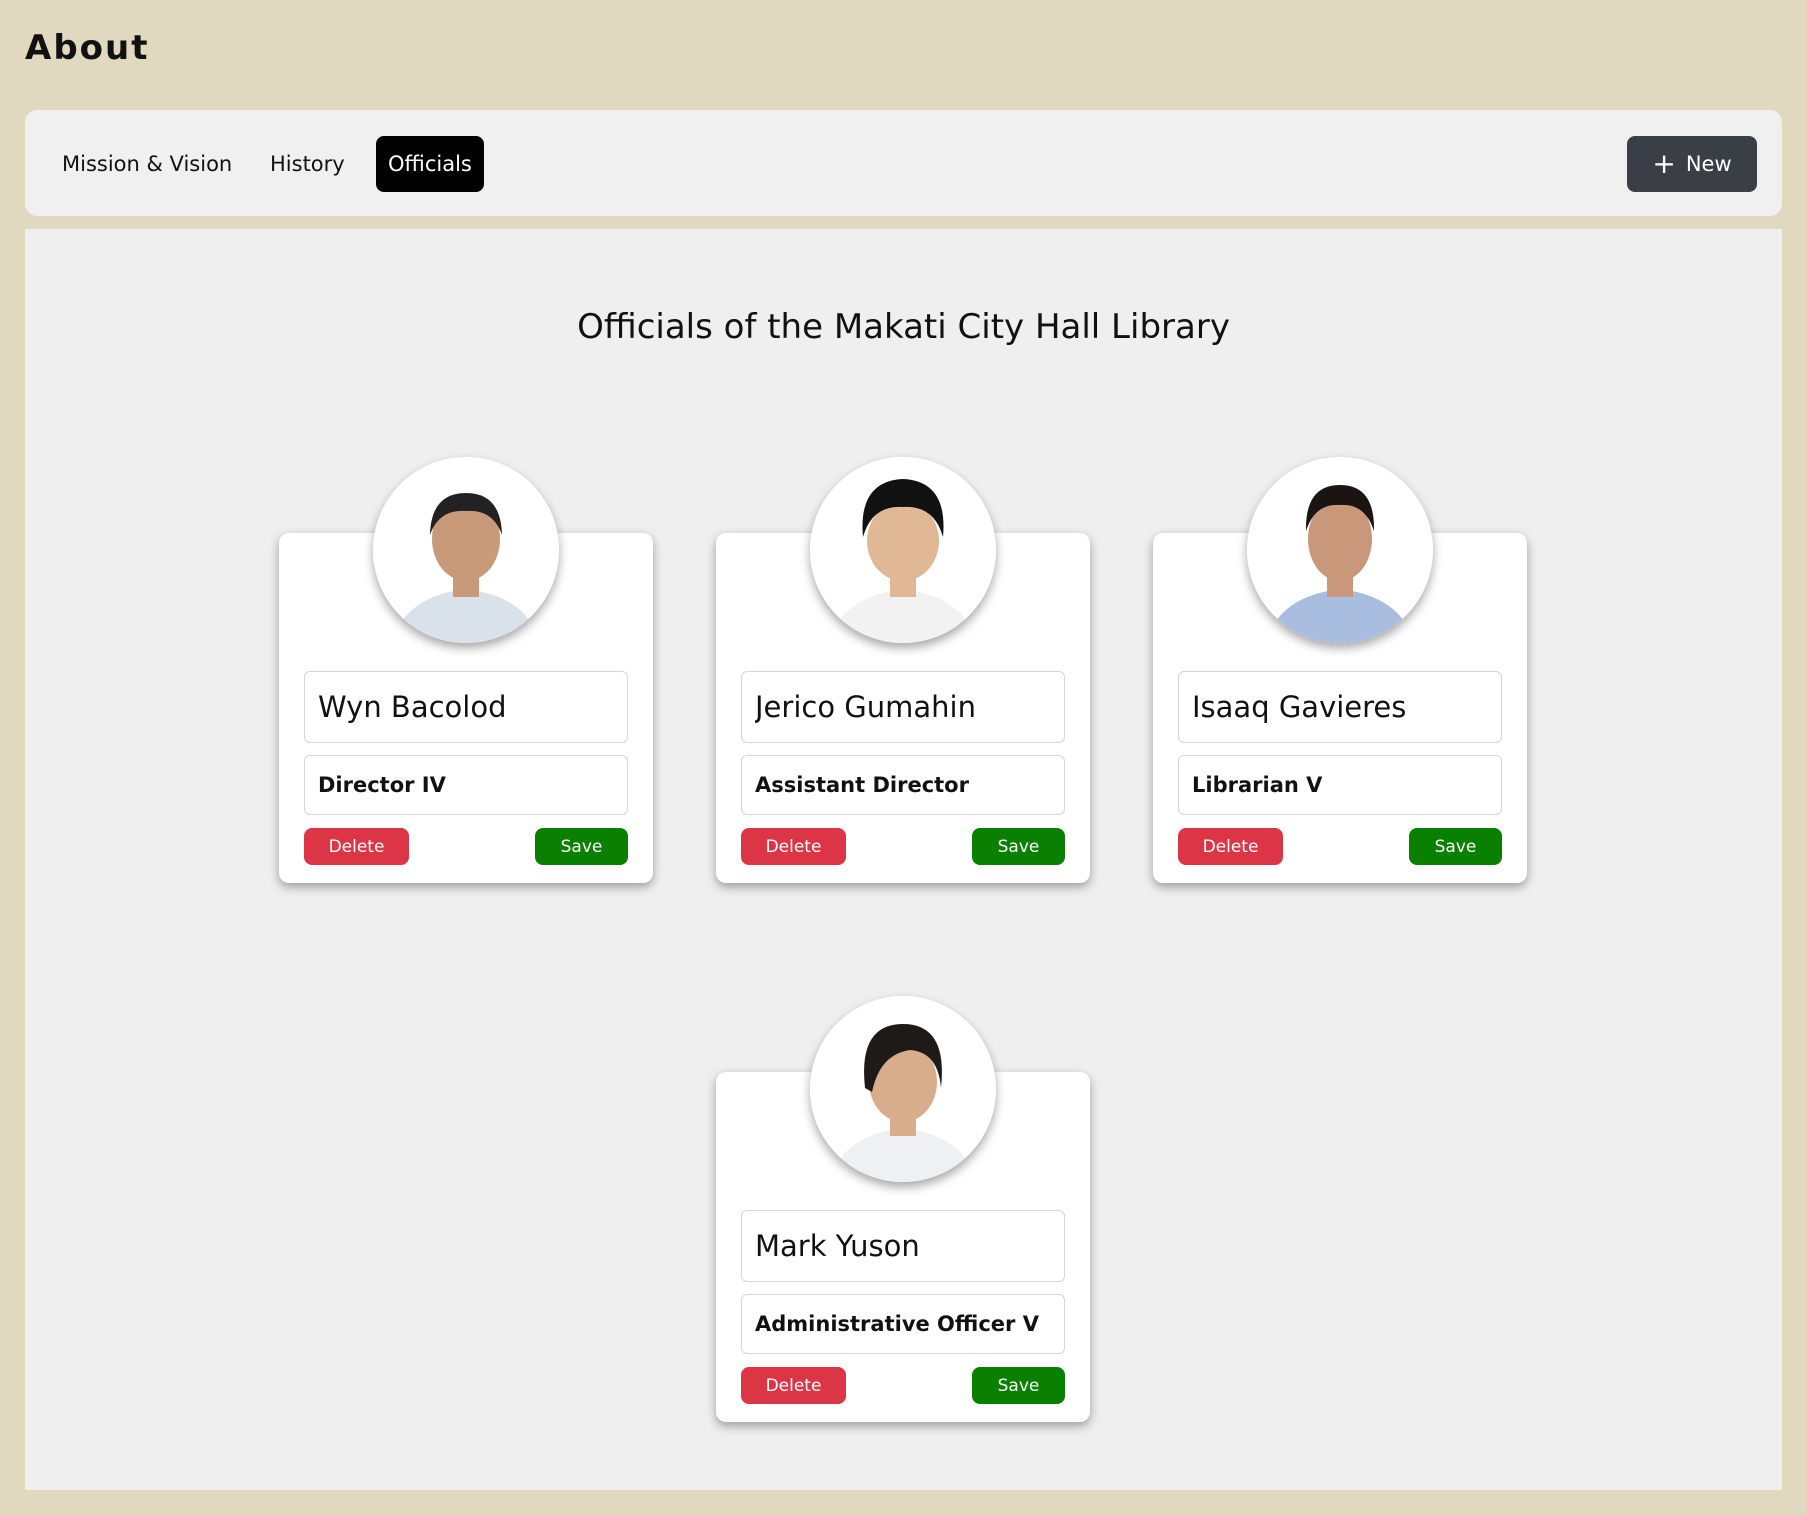  Describe the element at coordinates (147, 164) in the screenshot. I see `tab-mission-vision: Mission & Vision` at that location.